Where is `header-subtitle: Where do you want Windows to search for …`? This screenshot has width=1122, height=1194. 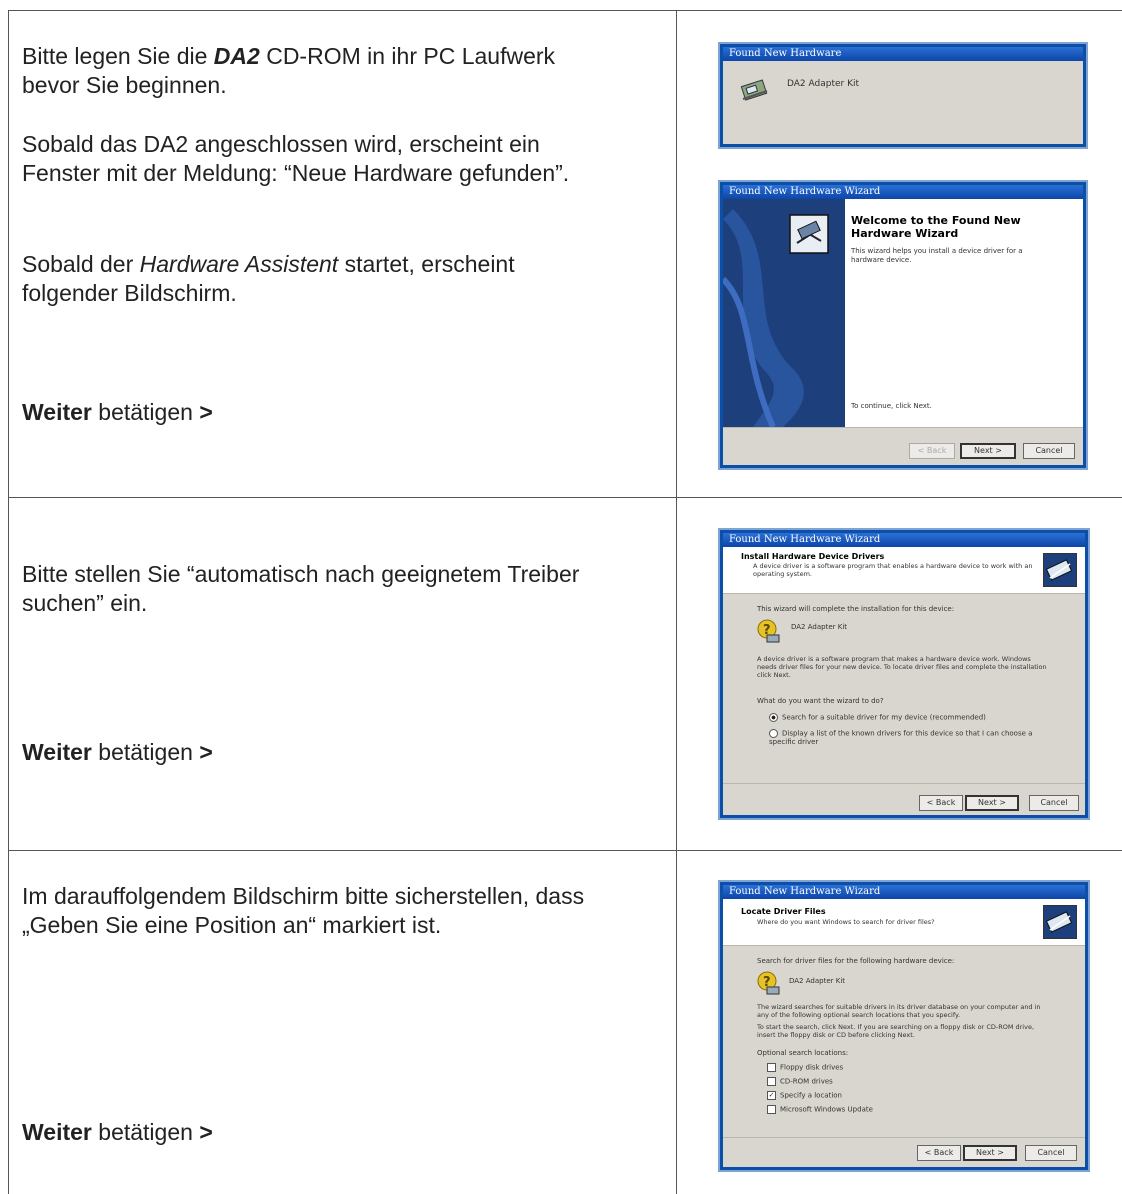
header-subtitle: Where do you want Windows to search for … is located at coordinates (846, 922).